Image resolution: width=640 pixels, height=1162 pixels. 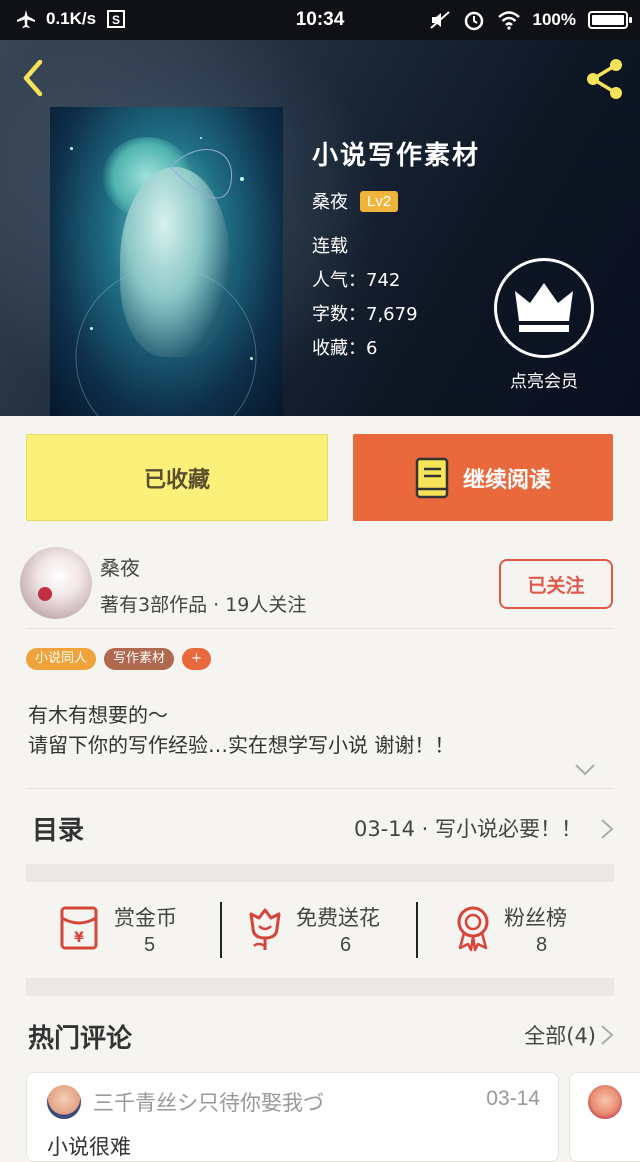 I want to click on battery-icon, so click(x=610, y=20).